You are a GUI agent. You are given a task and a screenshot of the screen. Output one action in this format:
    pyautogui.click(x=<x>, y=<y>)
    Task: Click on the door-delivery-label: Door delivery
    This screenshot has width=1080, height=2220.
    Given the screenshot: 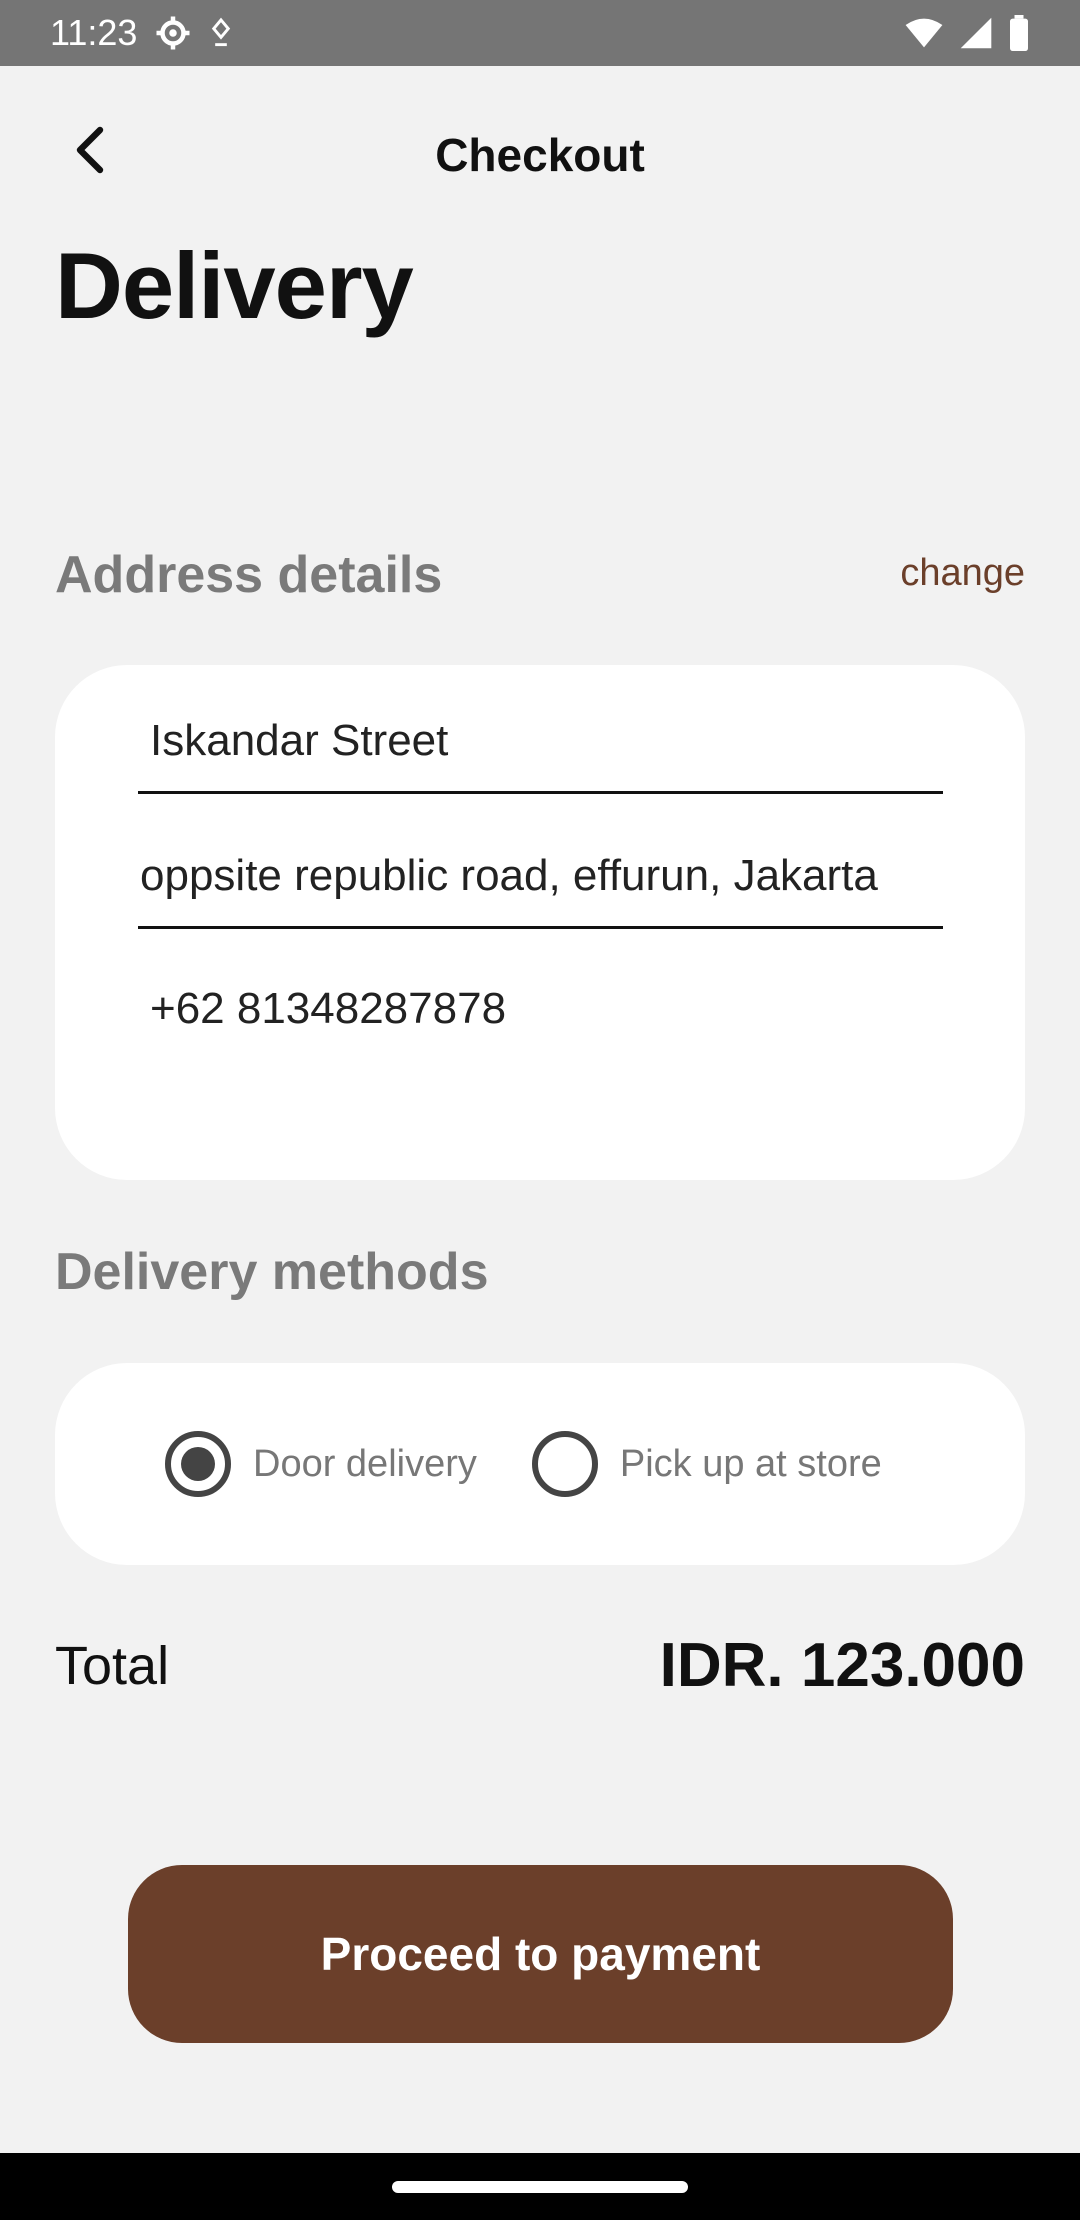 What is the action you would take?
    pyautogui.click(x=365, y=1463)
    